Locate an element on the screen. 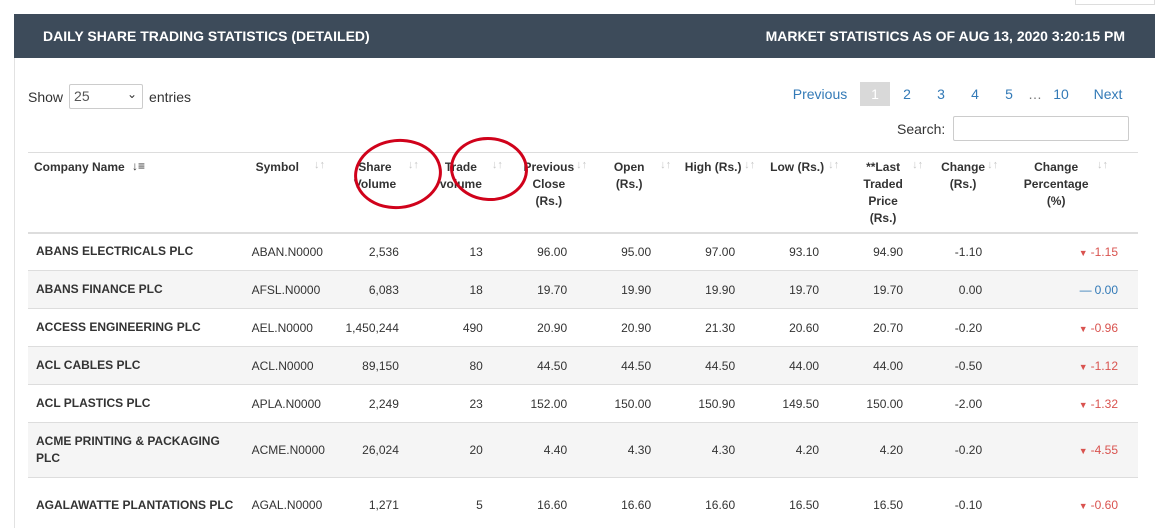  column-header-high: High (Rs.) ↓↑ is located at coordinates (717, 193).